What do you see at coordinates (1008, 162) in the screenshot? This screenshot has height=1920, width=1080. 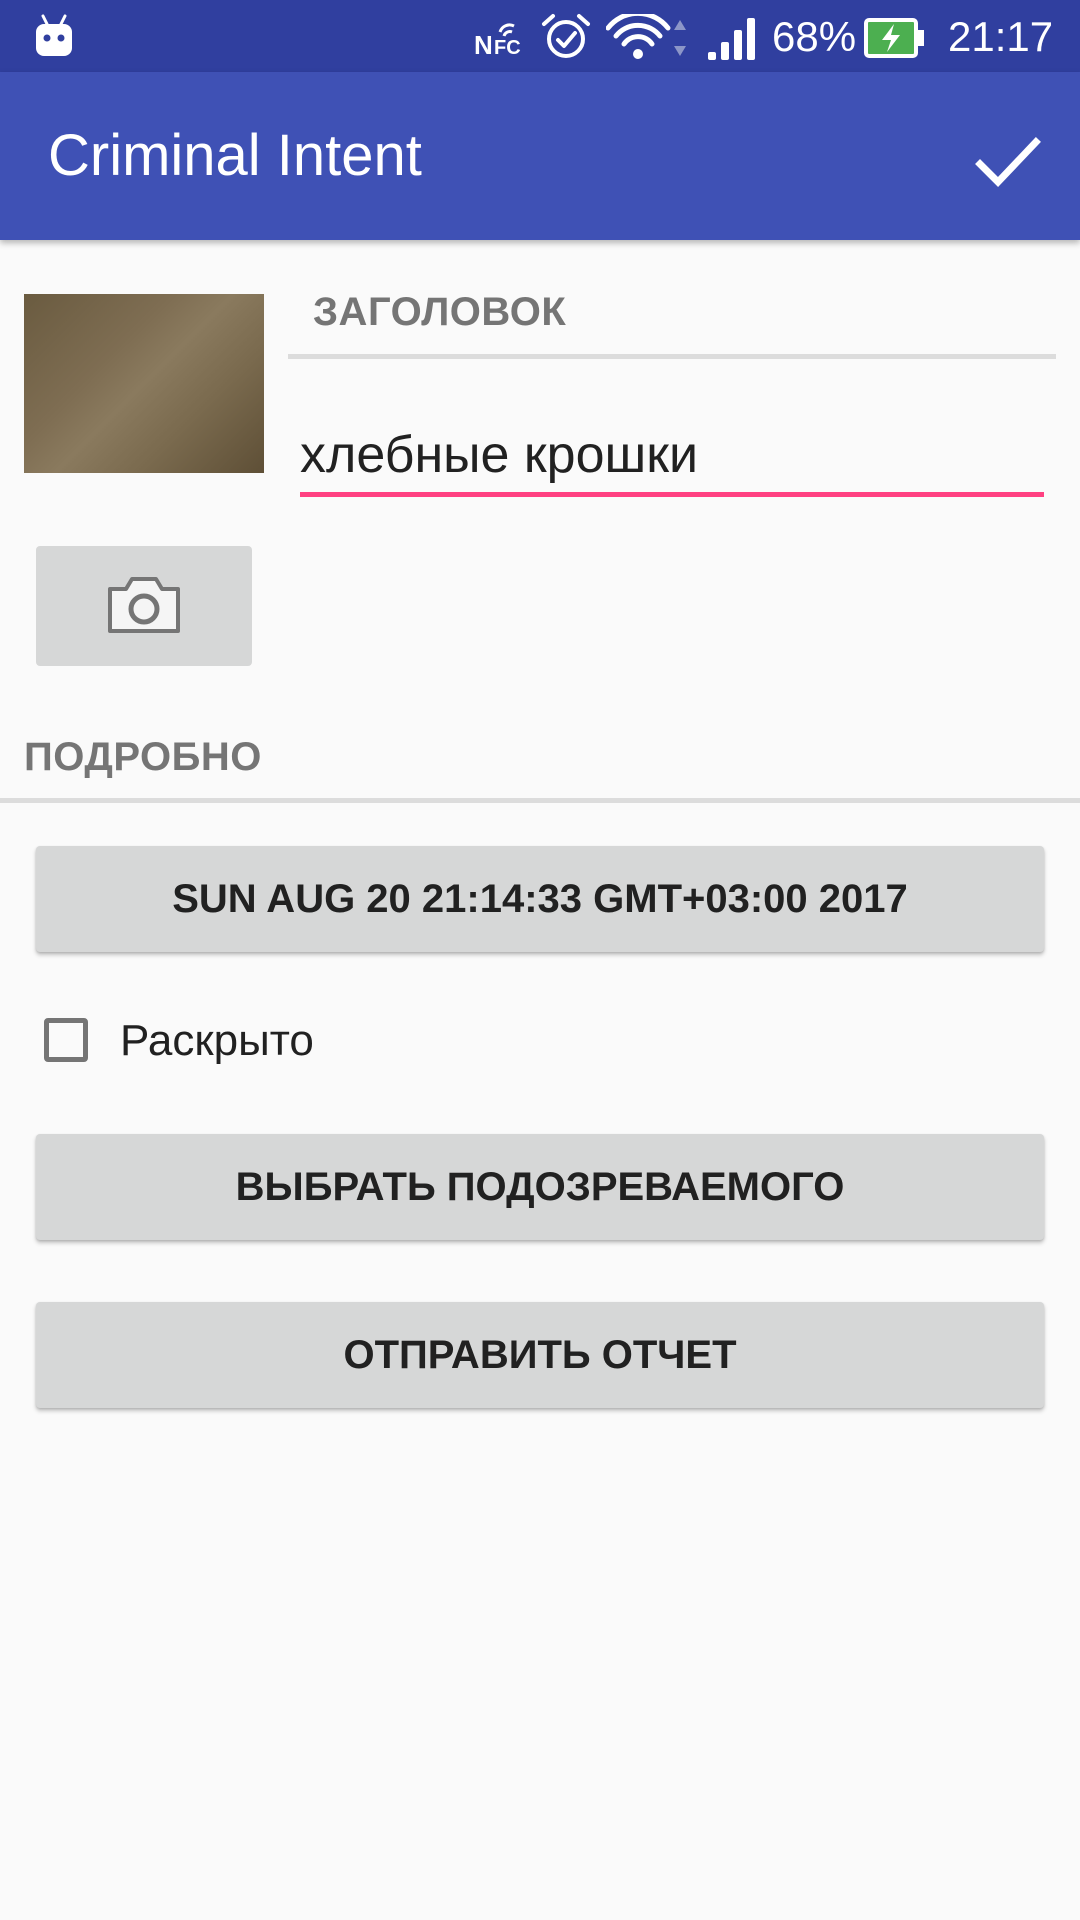 I see `check-icon` at bounding box center [1008, 162].